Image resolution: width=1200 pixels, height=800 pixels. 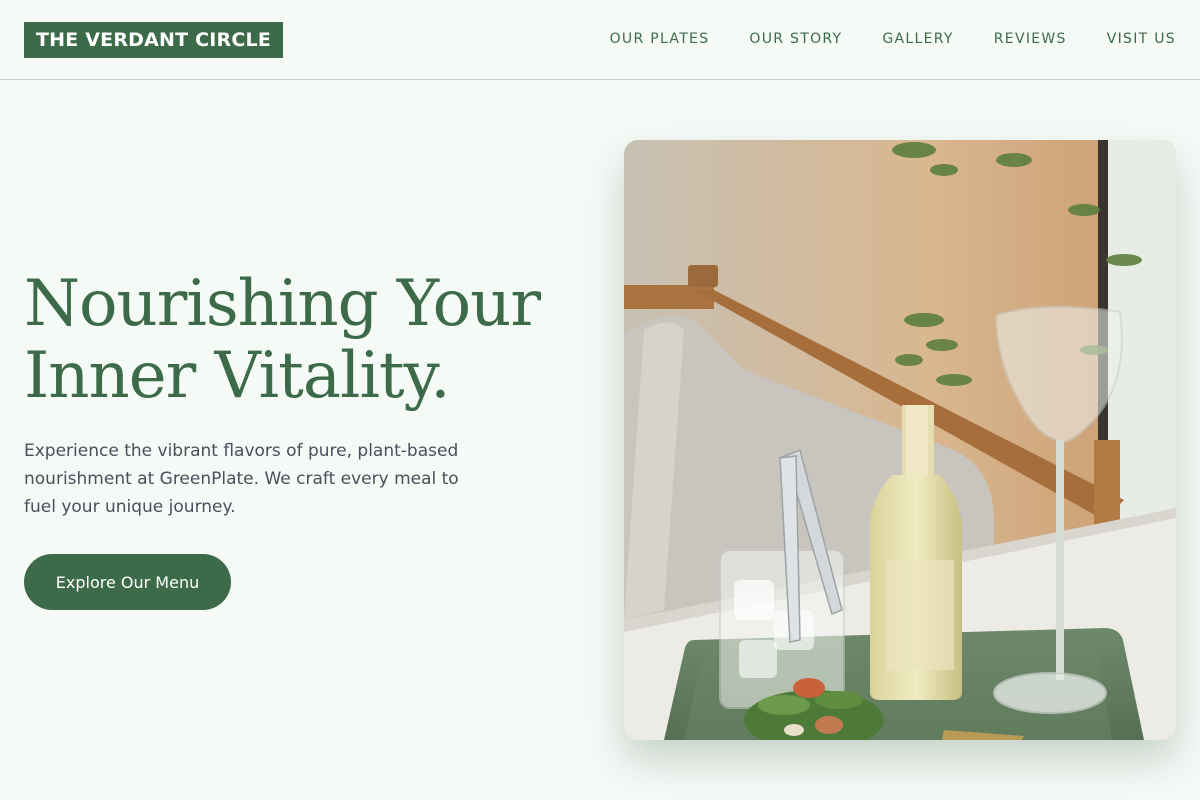 What do you see at coordinates (282, 304) in the screenshot?
I see `hero-title-line-1: Nourishing Your` at bounding box center [282, 304].